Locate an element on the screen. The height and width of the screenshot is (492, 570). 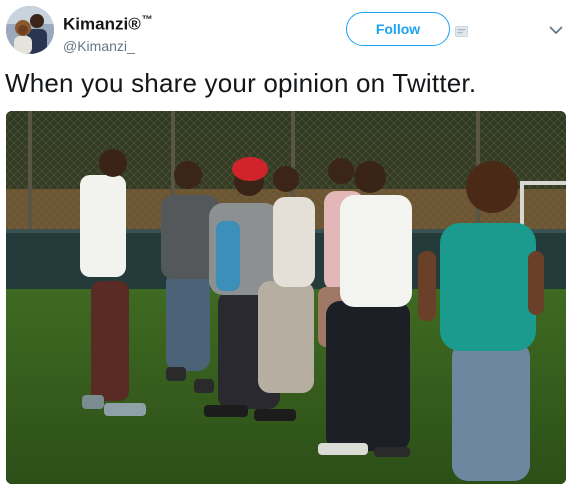
tweet-text: When you share your opinion on Twitter. is located at coordinates (241, 83).